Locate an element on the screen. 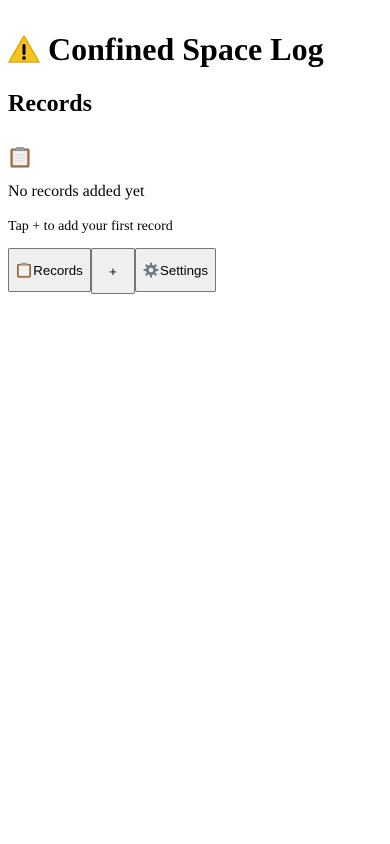 The height and width of the screenshot is (844, 390). app-header: Confined Space Log is located at coordinates (195, 49).